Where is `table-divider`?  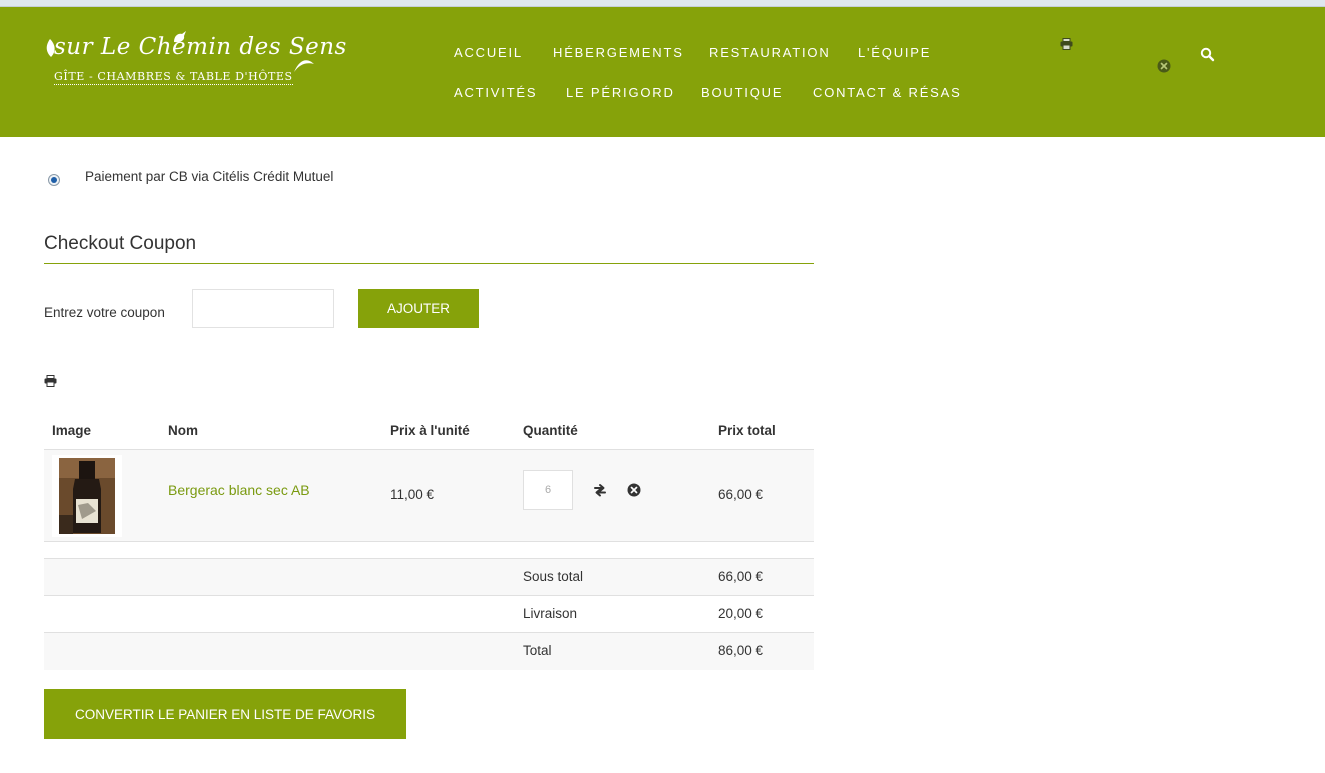 table-divider is located at coordinates (429, 541).